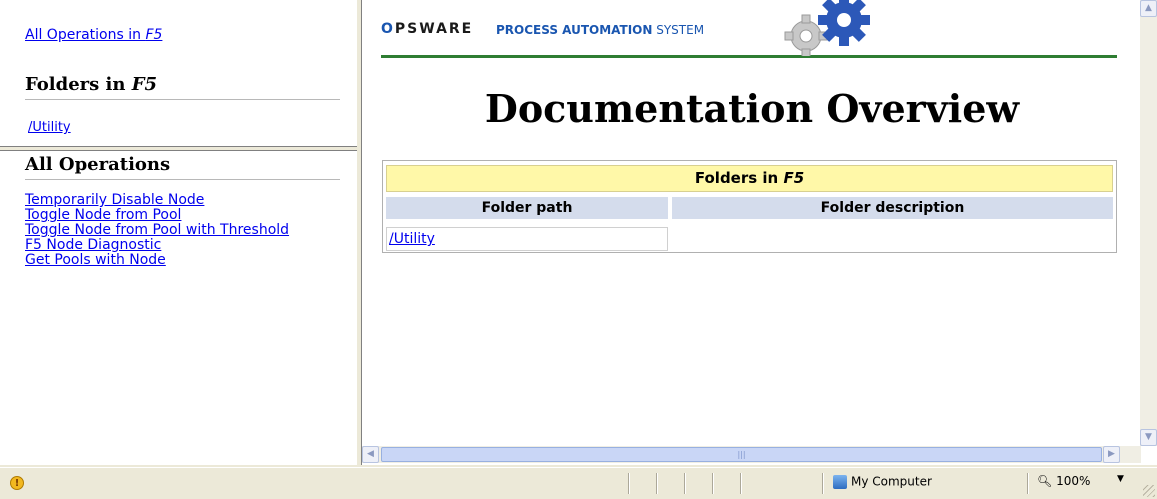 The width and height of the screenshot is (1157, 499). I want to click on computer-icon, so click(840, 481).